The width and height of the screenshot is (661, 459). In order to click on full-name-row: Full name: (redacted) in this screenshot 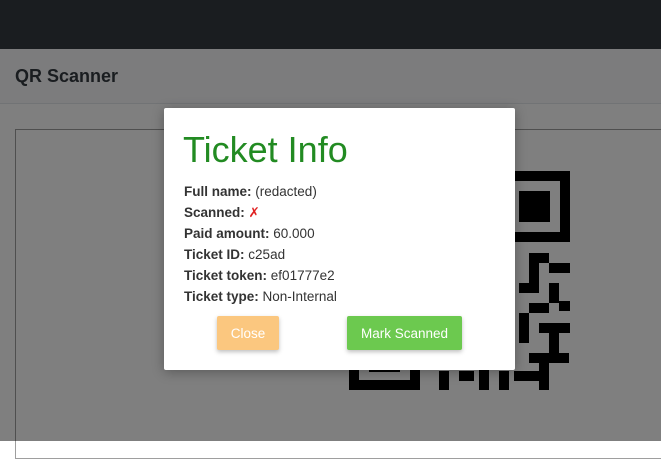, I will do `click(260, 191)`.